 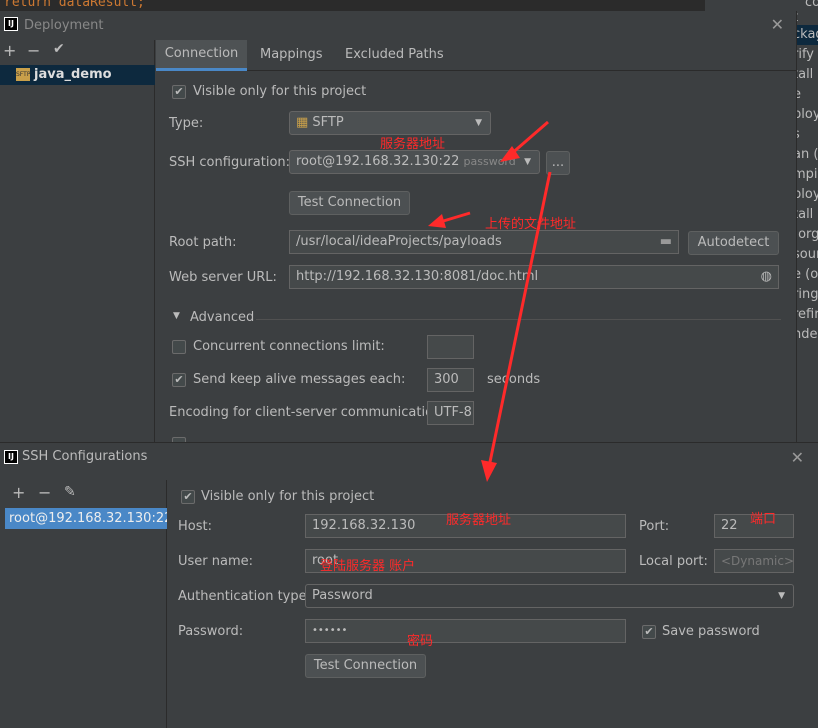 I want to click on auth-type-label: Authentication type:, so click(x=244, y=596).